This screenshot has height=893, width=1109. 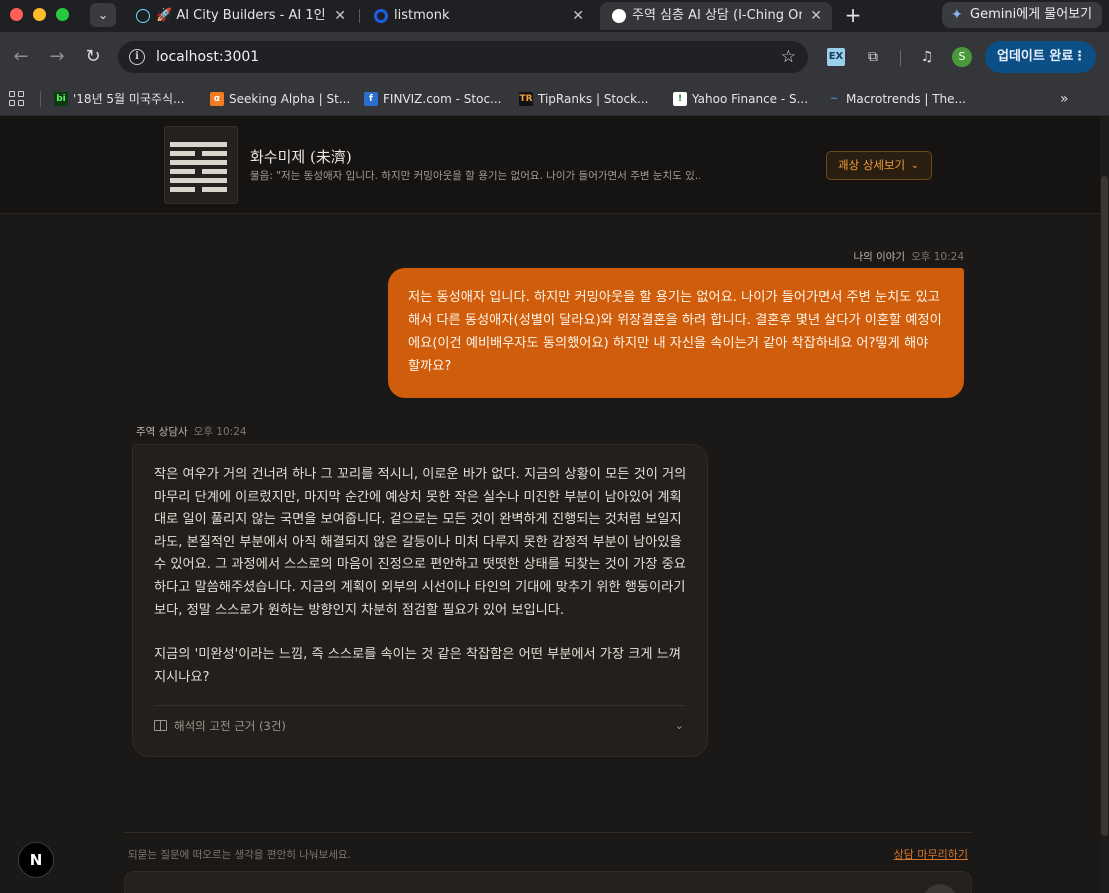 I want to click on tab-label: 주역 심층 AI 상담 (I-Ching Oracle), so click(x=717, y=15).